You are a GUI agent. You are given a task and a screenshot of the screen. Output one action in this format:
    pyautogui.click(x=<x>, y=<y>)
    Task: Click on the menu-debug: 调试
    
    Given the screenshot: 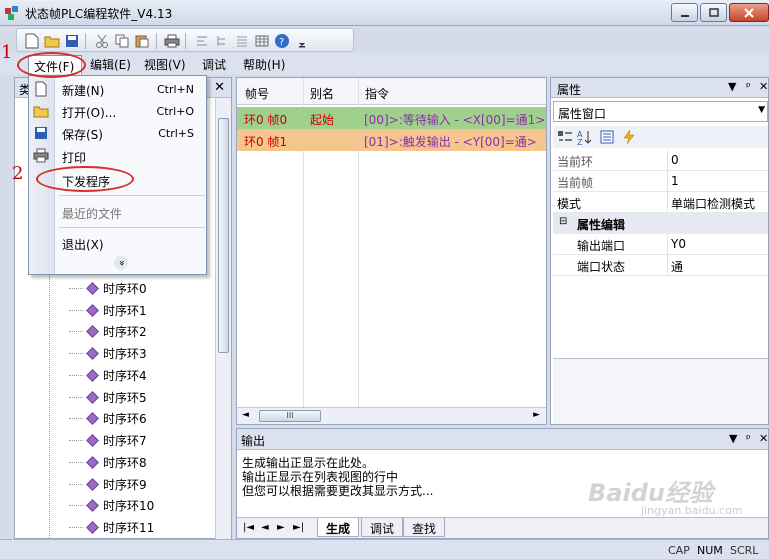 What is the action you would take?
    pyautogui.click(x=214, y=64)
    